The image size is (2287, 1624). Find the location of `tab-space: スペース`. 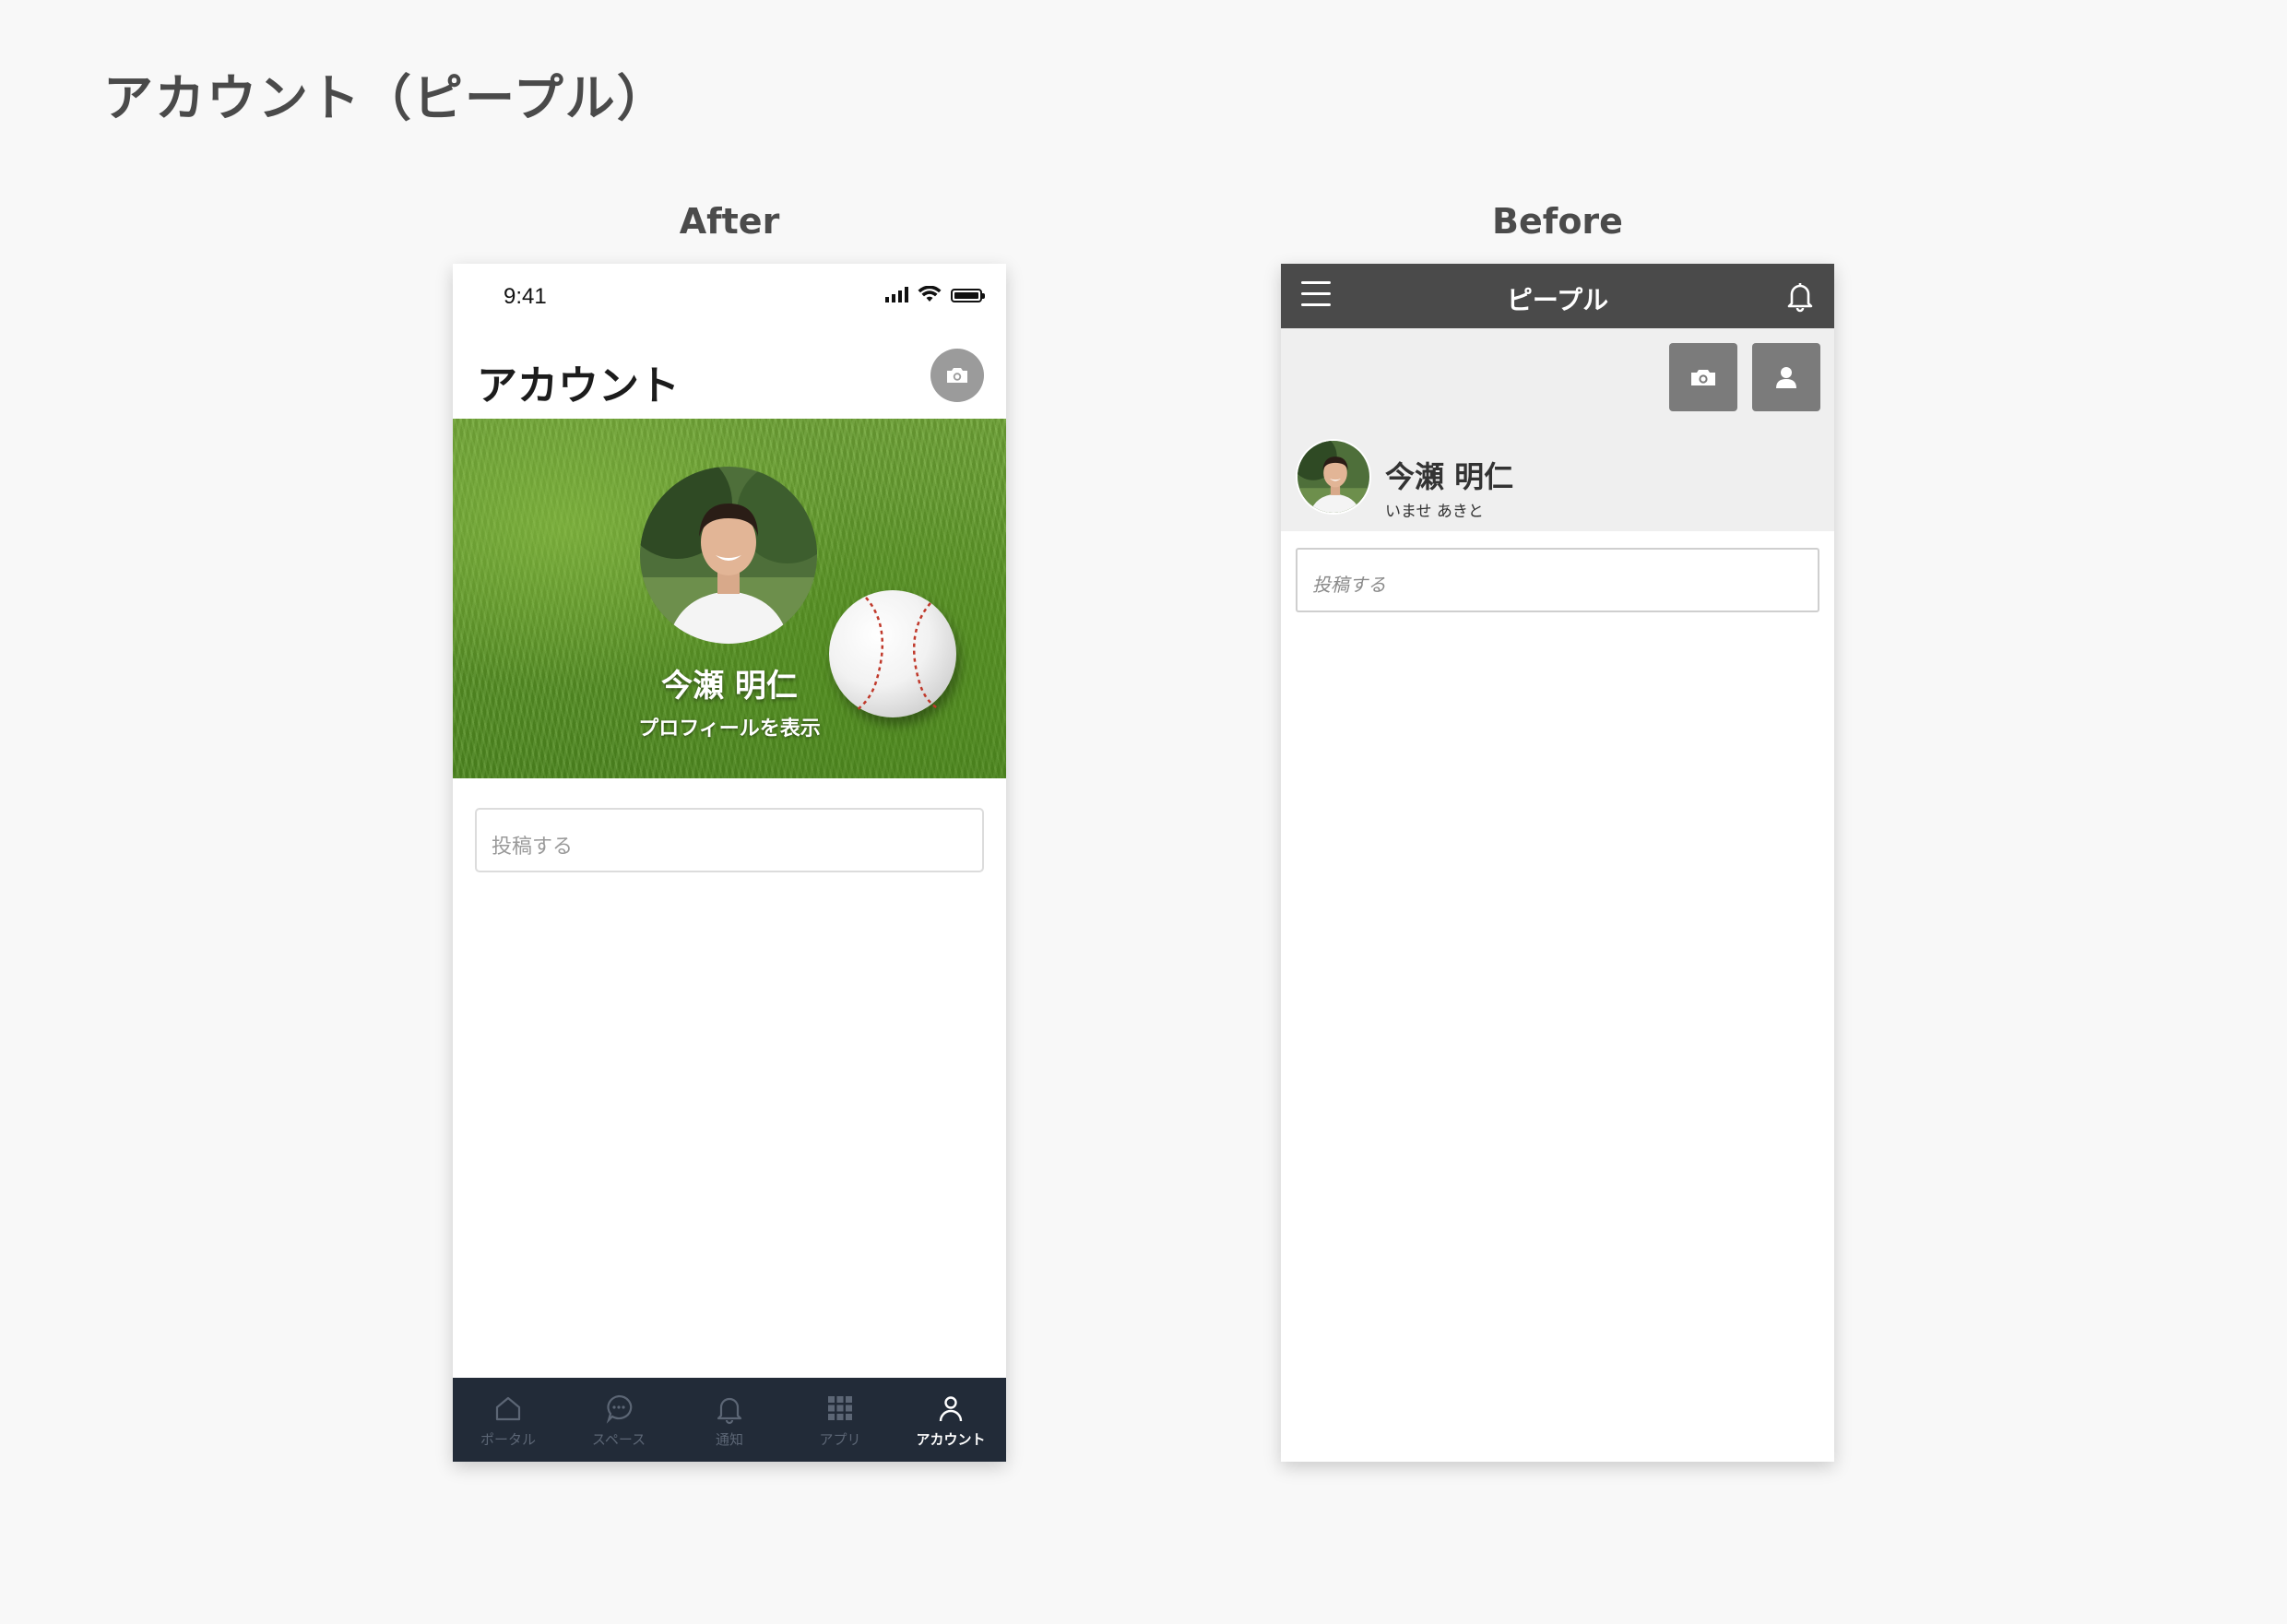

tab-space: スペース is located at coordinates (618, 1420).